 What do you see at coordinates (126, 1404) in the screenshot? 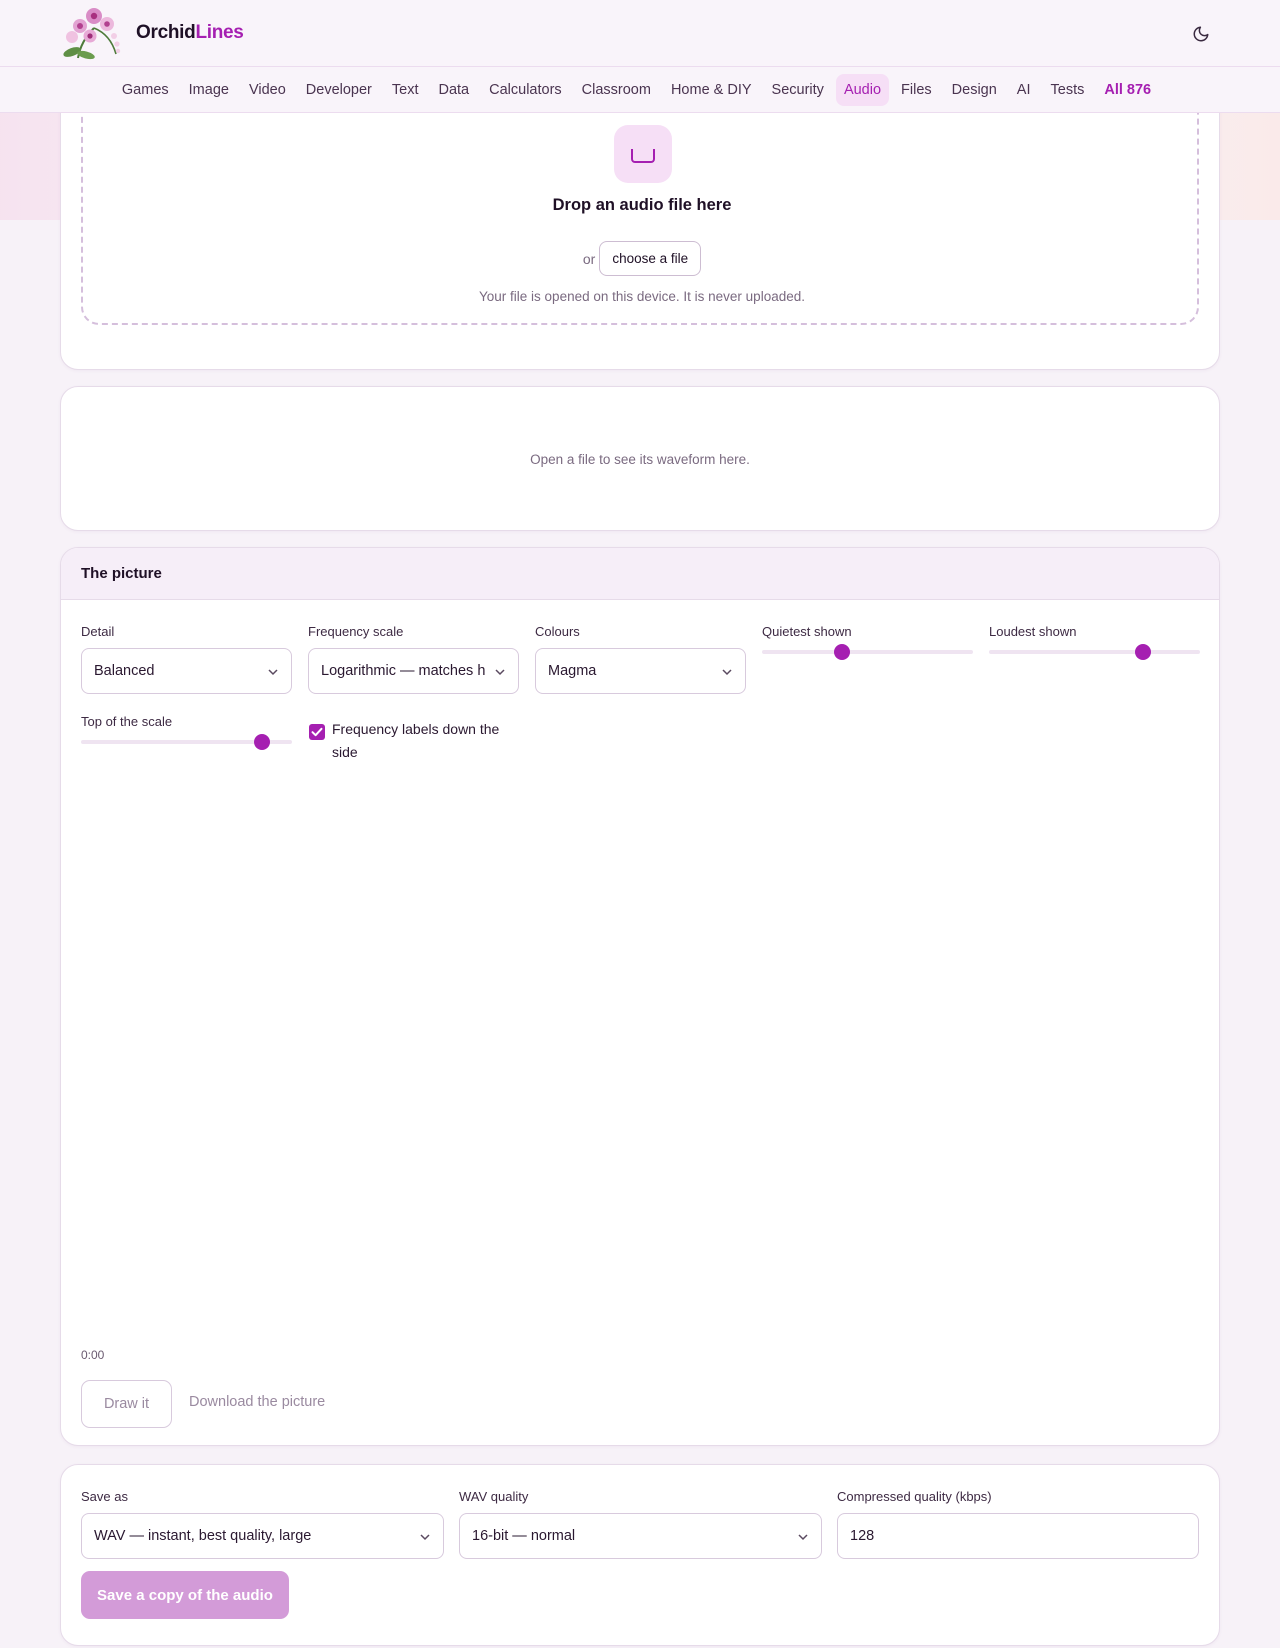
I see `draw-button: Draw it` at bounding box center [126, 1404].